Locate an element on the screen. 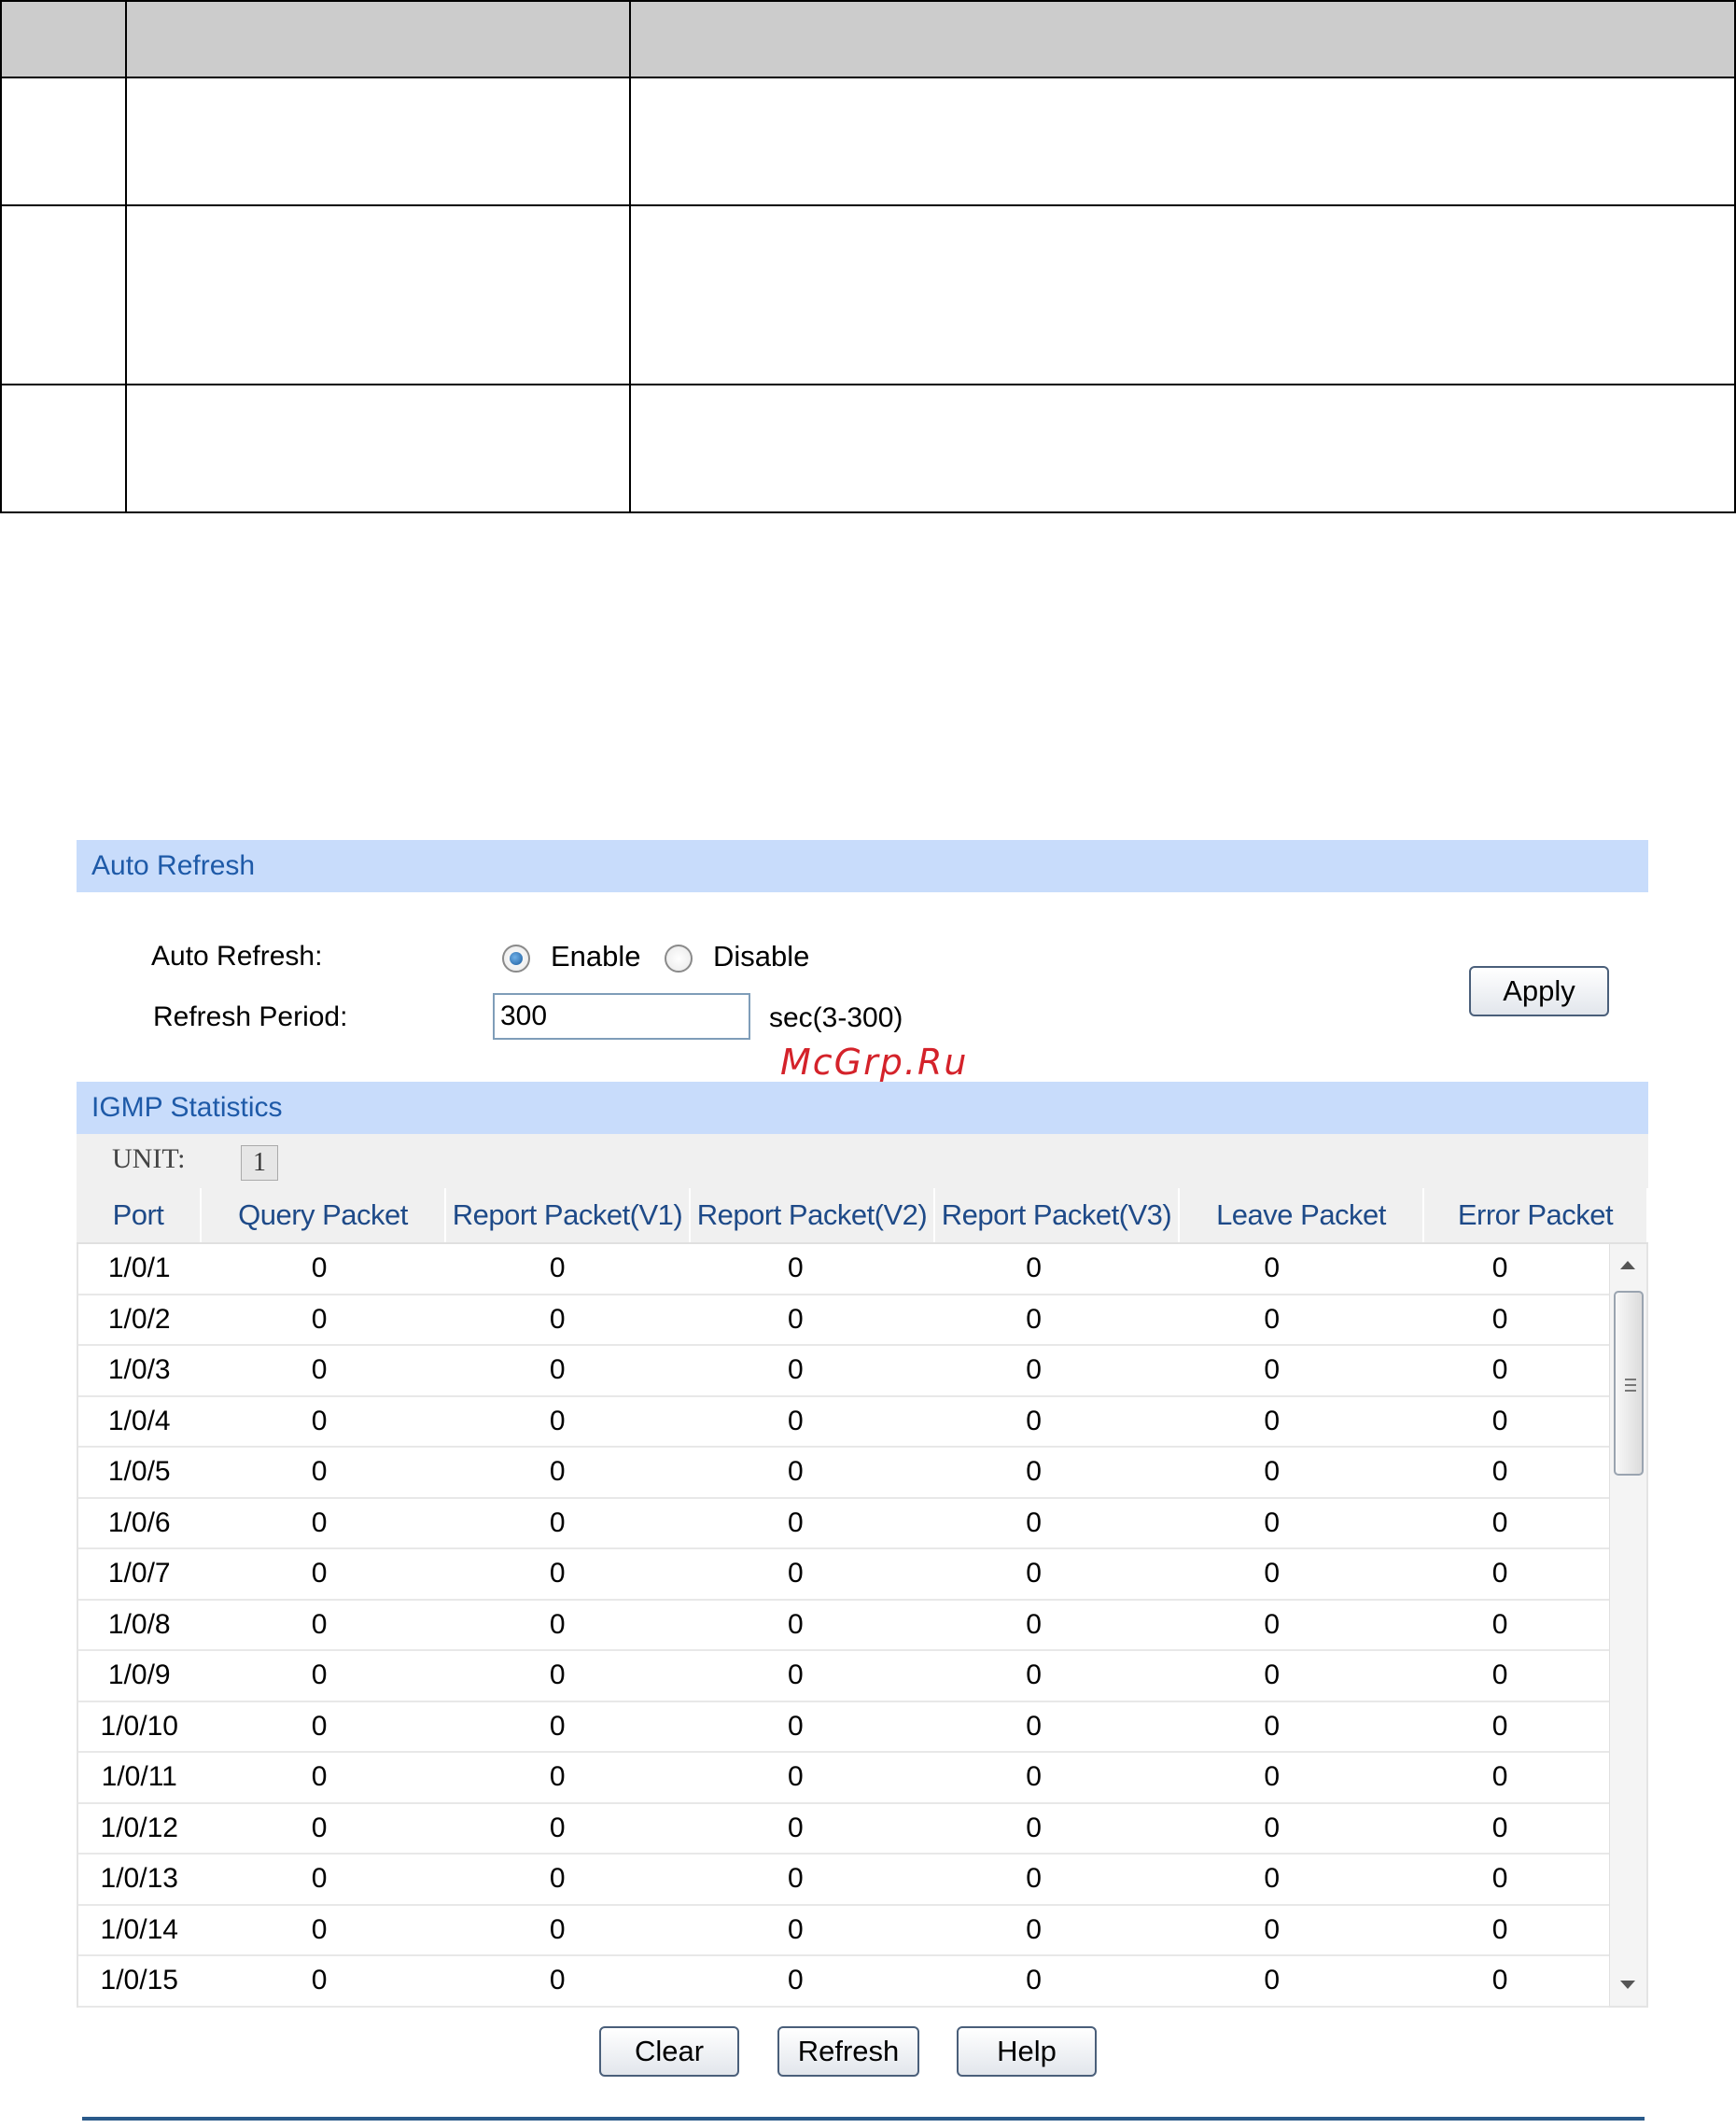  help-button: Help is located at coordinates (1027, 2051).